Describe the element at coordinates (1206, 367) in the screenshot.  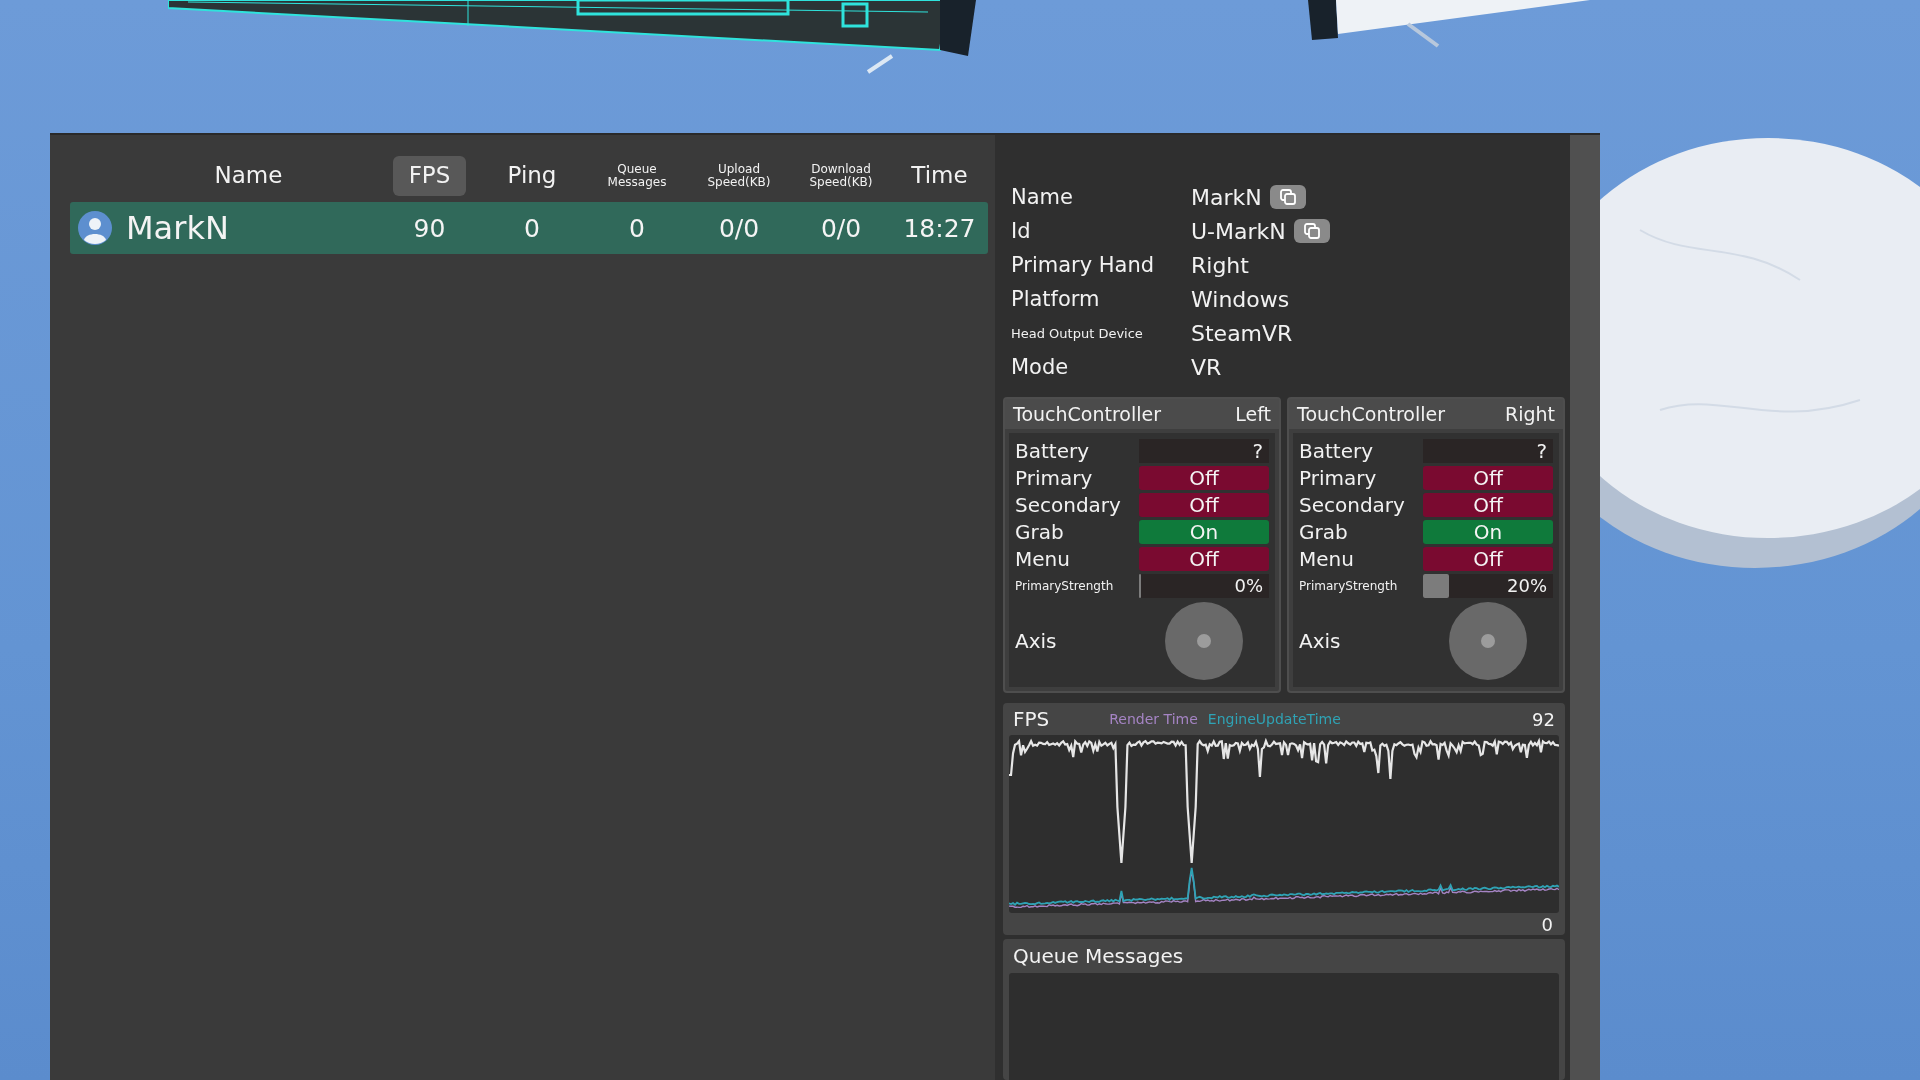
I see `field-value: VR` at that location.